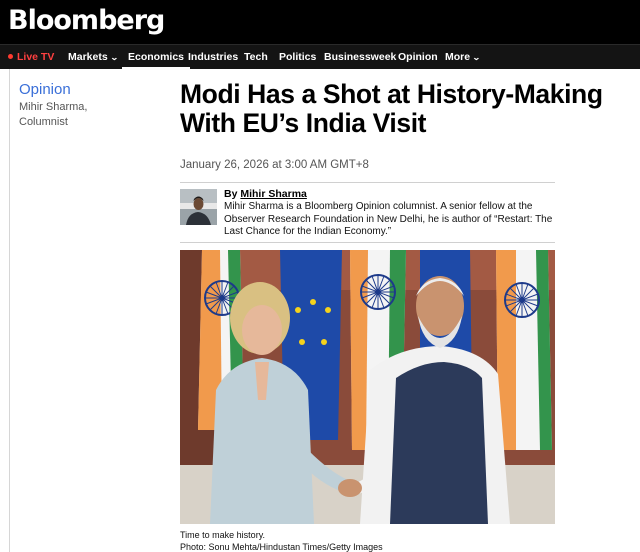 Image resolution: width=640 pixels, height=552 pixels. Describe the element at coordinates (10, 56) in the screenshot. I see `live-dot-icon` at that location.